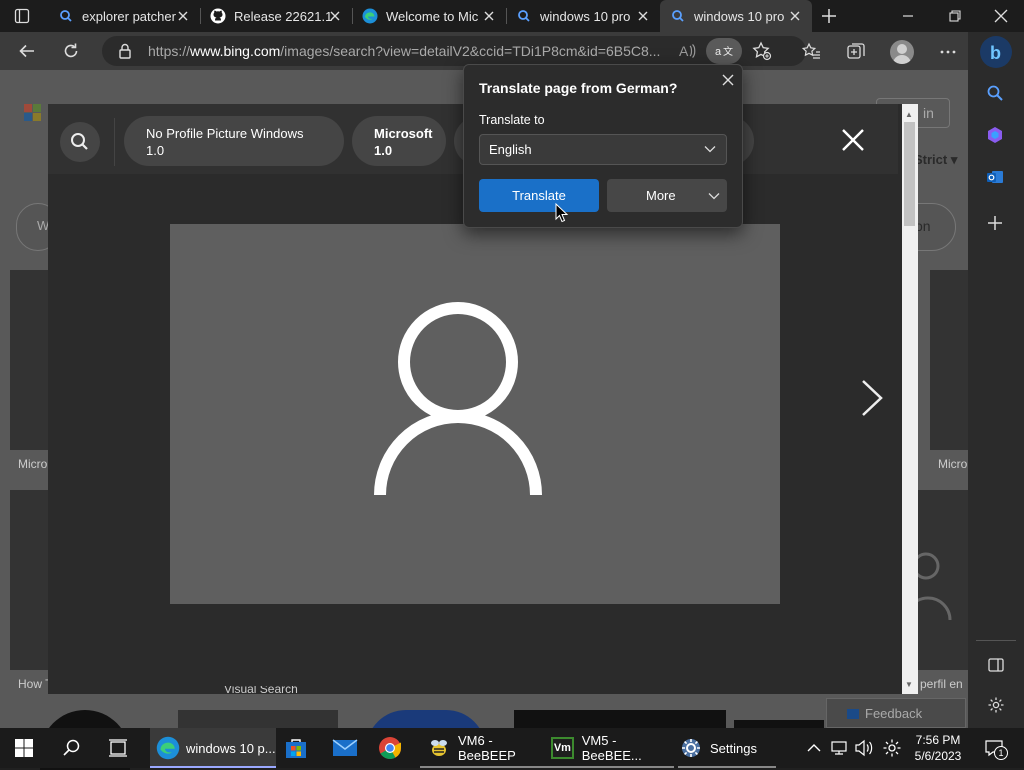 The image size is (1024, 770). I want to click on microsoft-logo, so click(33, 113).